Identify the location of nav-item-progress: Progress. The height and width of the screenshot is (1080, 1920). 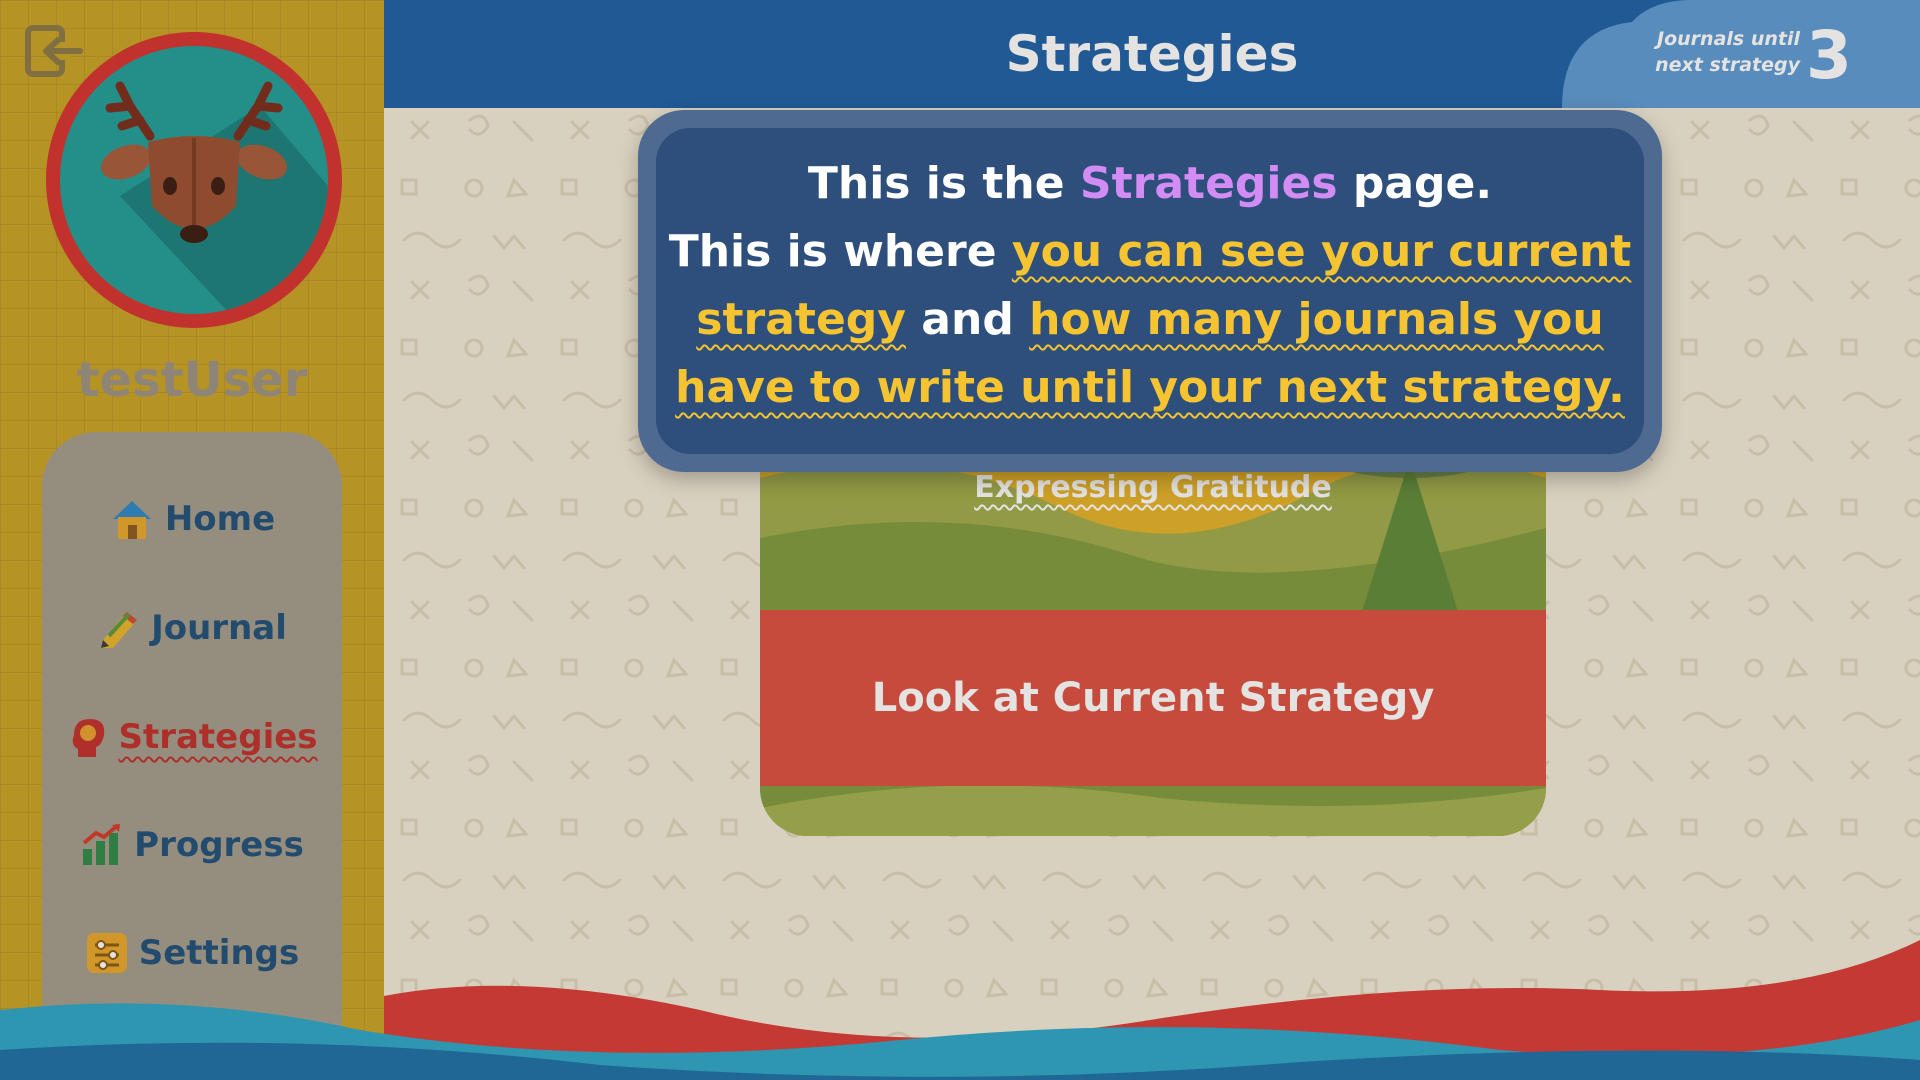
(192, 845).